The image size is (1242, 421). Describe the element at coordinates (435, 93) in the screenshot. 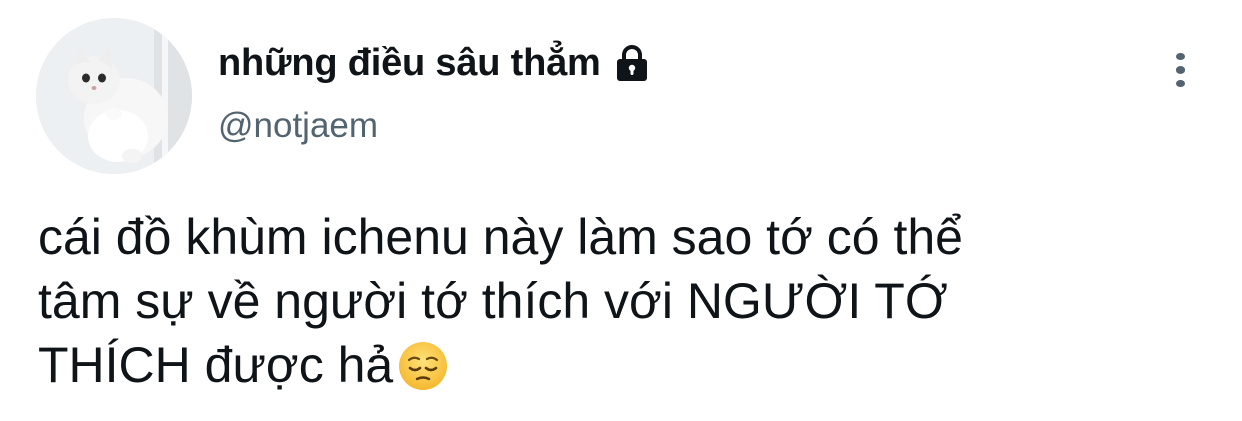

I see `tweet-header: những điều sâu thẳm @notjaem` at that location.